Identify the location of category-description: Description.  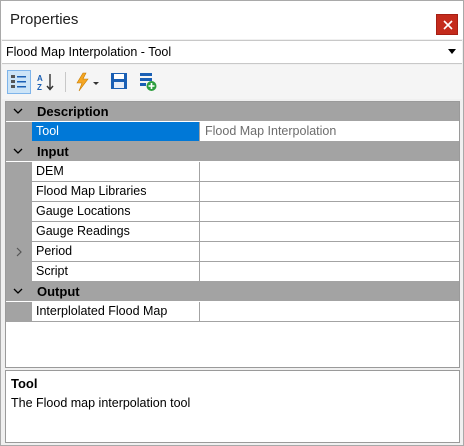
(232, 112).